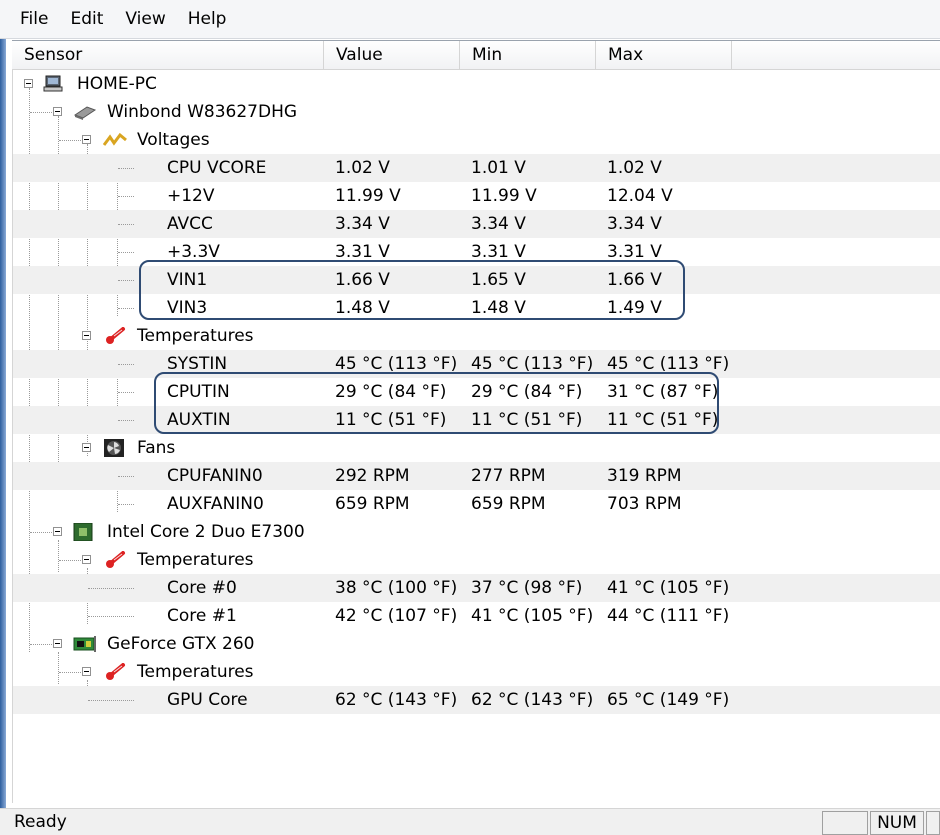 The width and height of the screenshot is (940, 835). I want to click on tree-row-chip: Winbond W83627DHG, so click(476, 112).